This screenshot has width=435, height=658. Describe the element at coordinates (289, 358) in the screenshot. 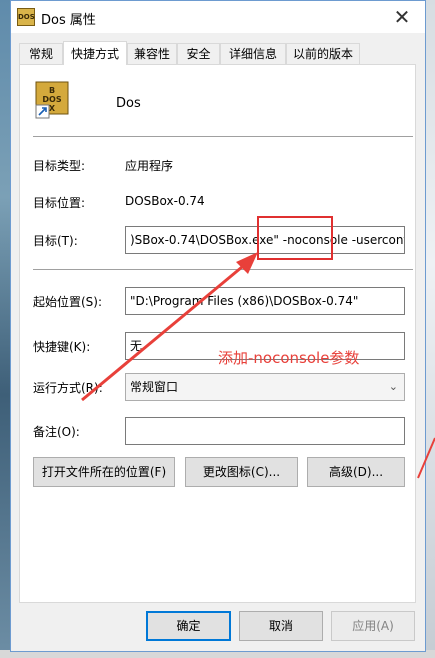

I see `annotation-text: 添加-noconsole参数` at that location.